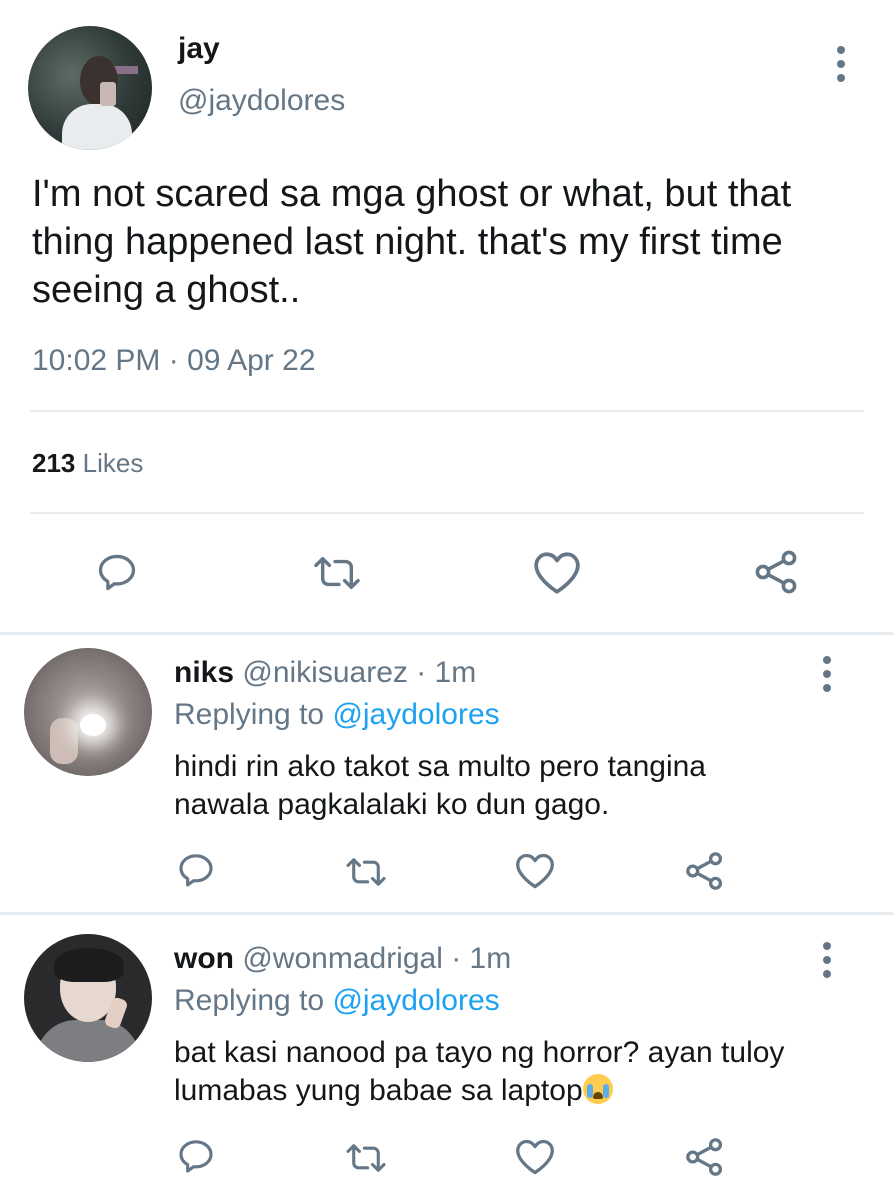 Image resolution: width=894 pixels, height=1200 pixels. I want to click on reply-text-line-wrap: lumabas yung babae sa laptop, so click(524, 1091).